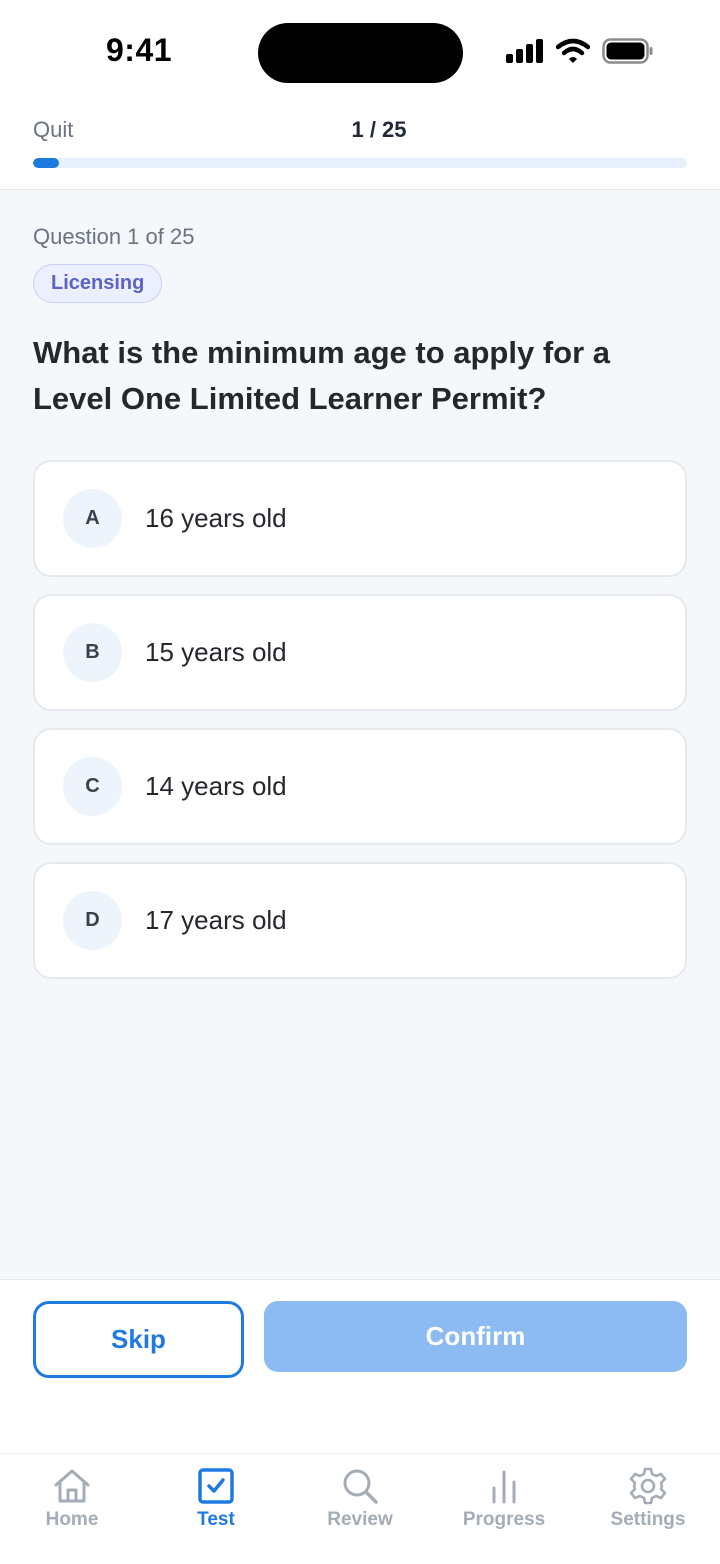 Image resolution: width=720 pixels, height=1564 pixels. I want to click on tab-bar: Home Test Review Progress Settings, so click(360, 1508).